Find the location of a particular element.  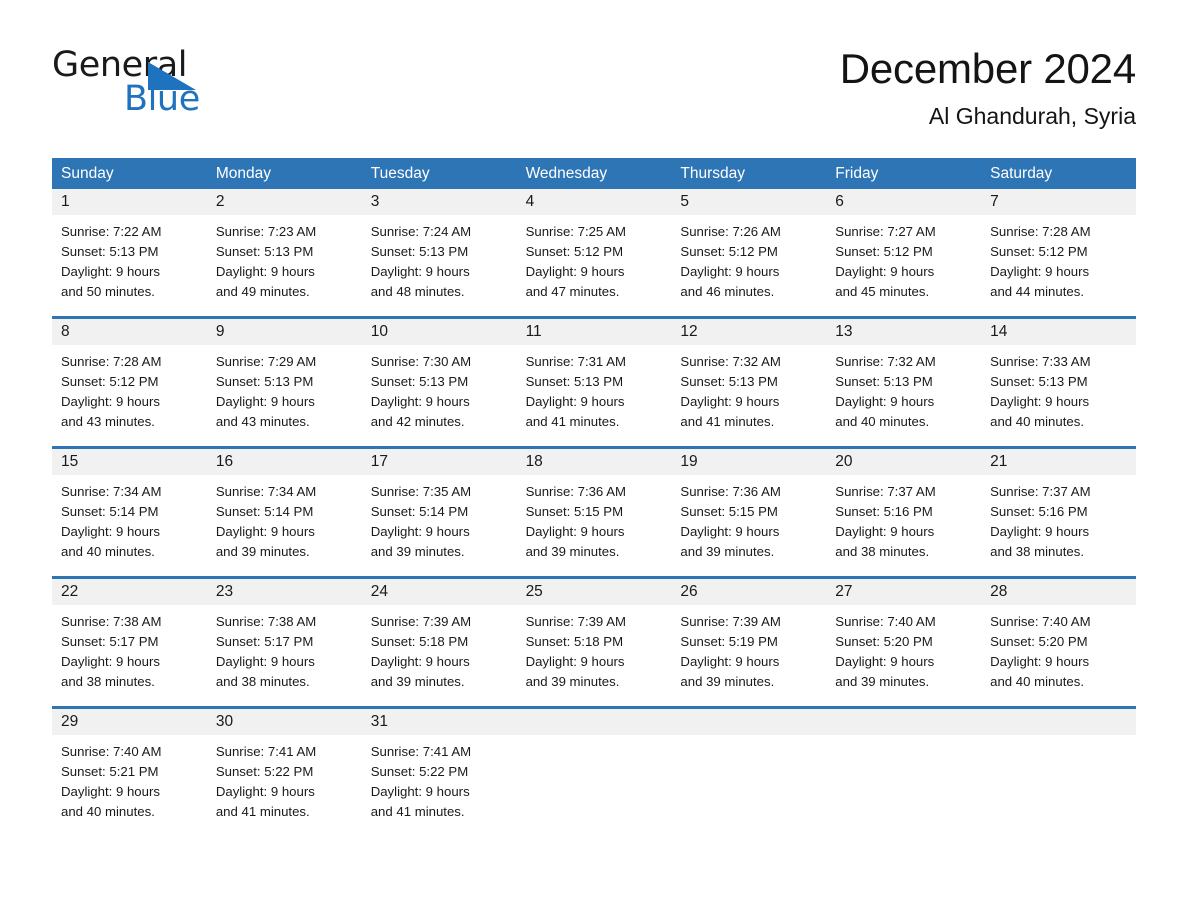

sunrise-time: Sunrise: 7:38 AM is located at coordinates (111, 621).